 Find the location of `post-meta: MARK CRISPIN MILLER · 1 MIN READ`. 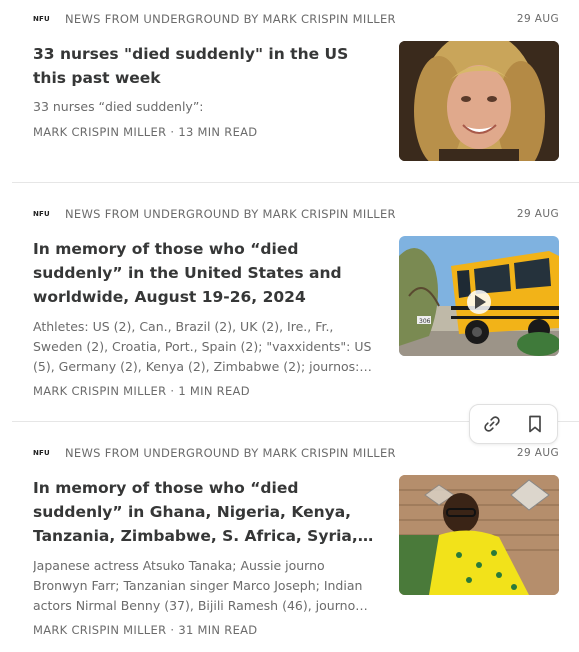

post-meta: MARK CRISPIN MILLER · 1 MIN READ is located at coordinates (141, 391).